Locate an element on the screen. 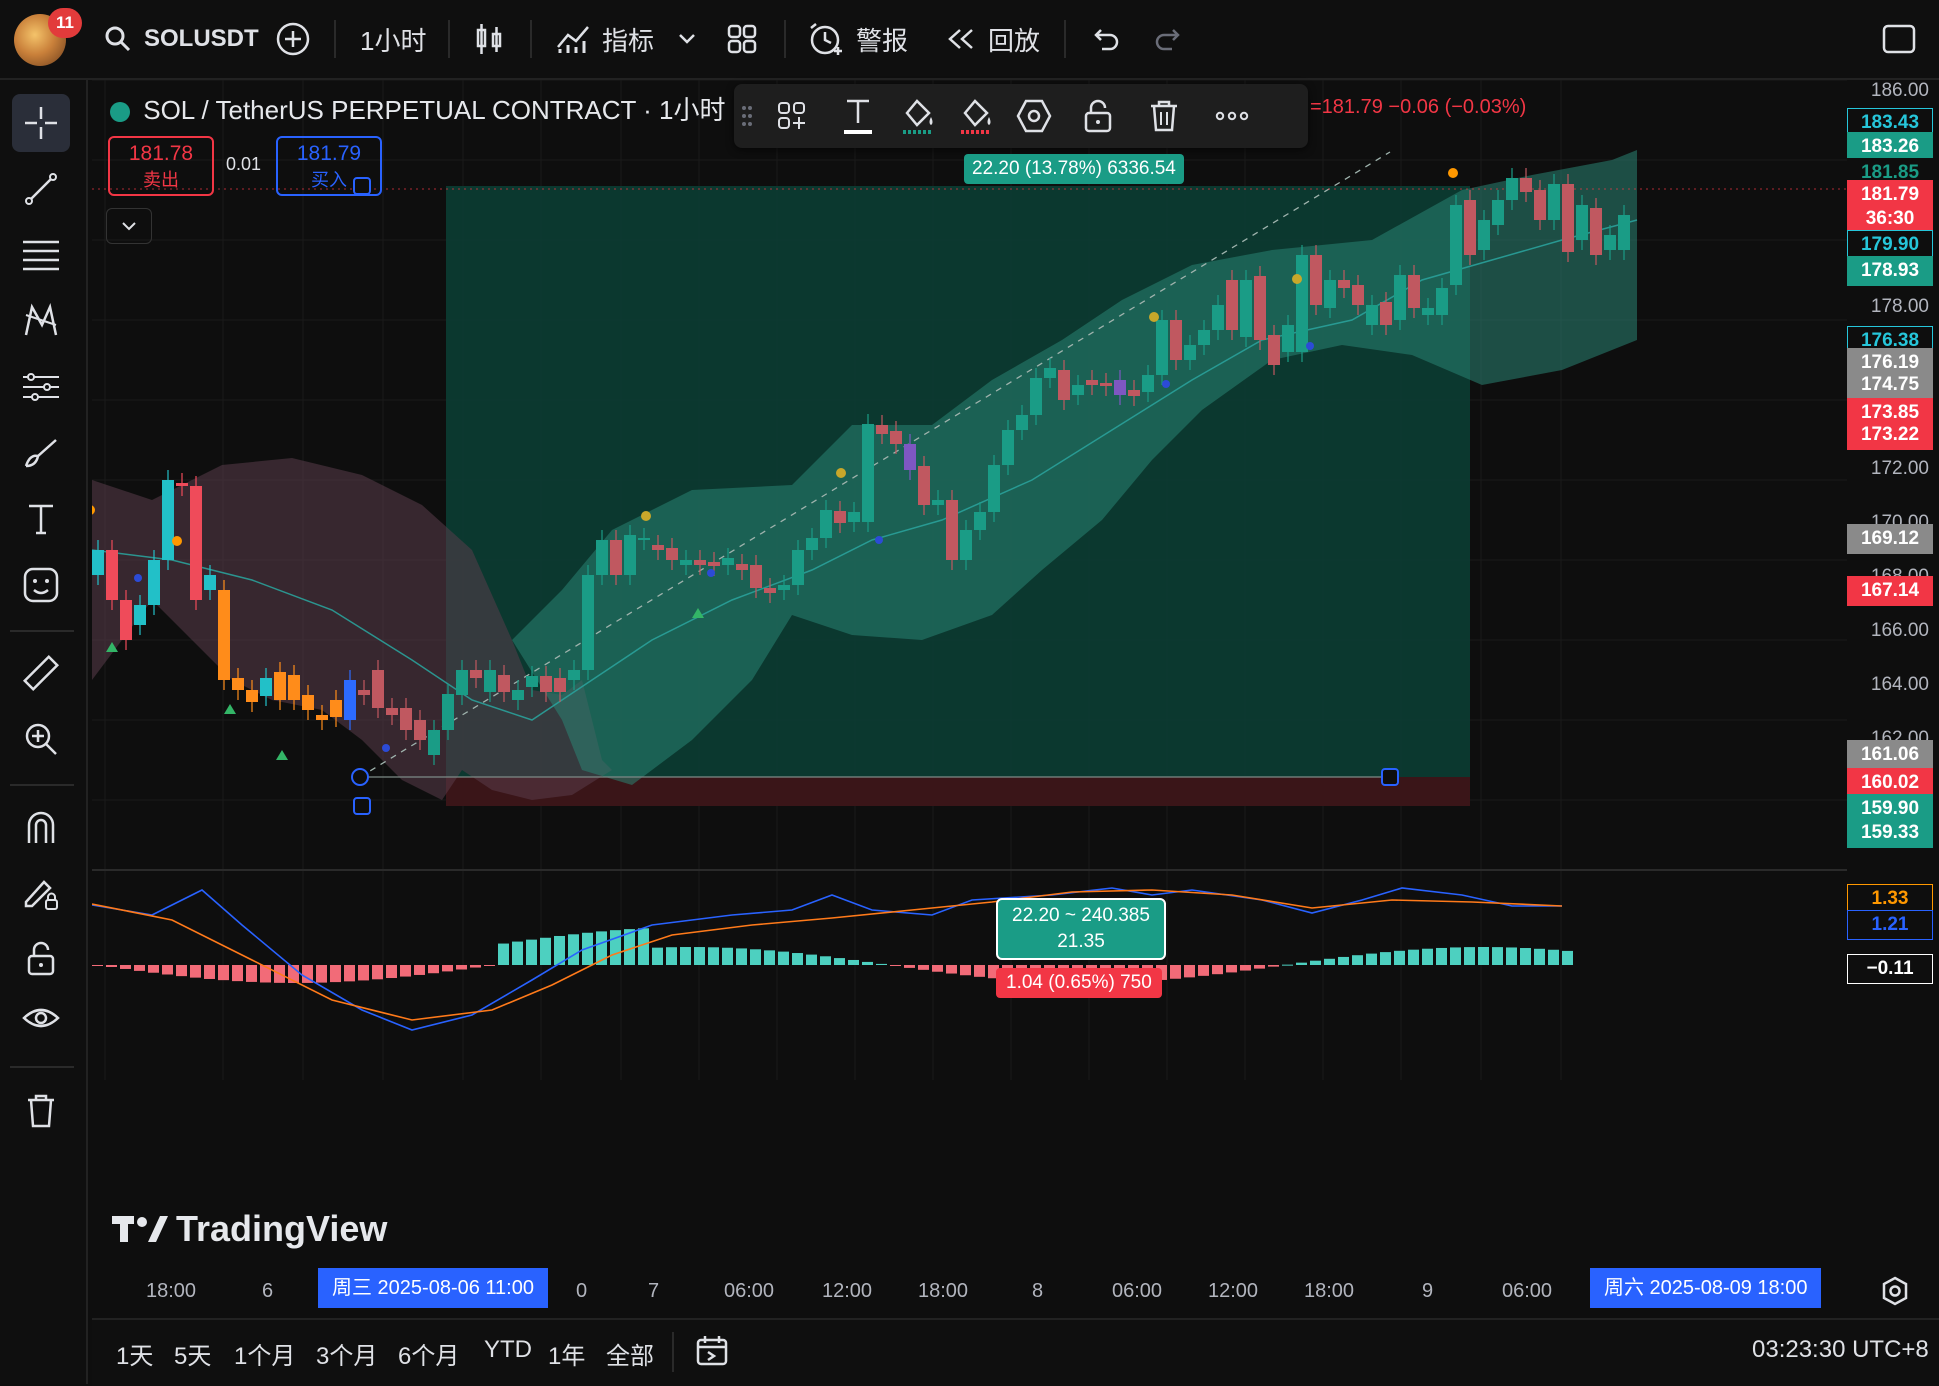  emoji-tool is located at coordinates (41, 585).